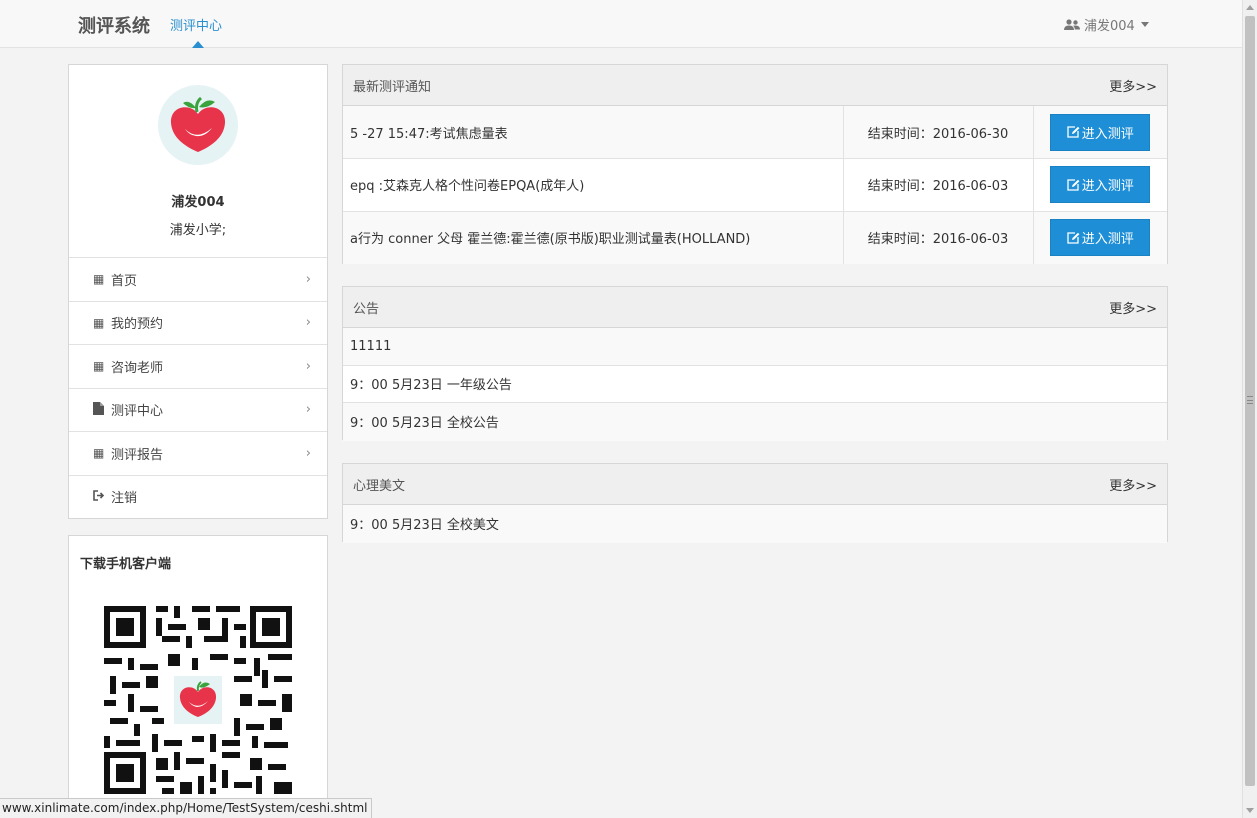 The height and width of the screenshot is (818, 1257). What do you see at coordinates (379, 486) in the screenshot?
I see `articles-title: 心理美文` at bounding box center [379, 486].